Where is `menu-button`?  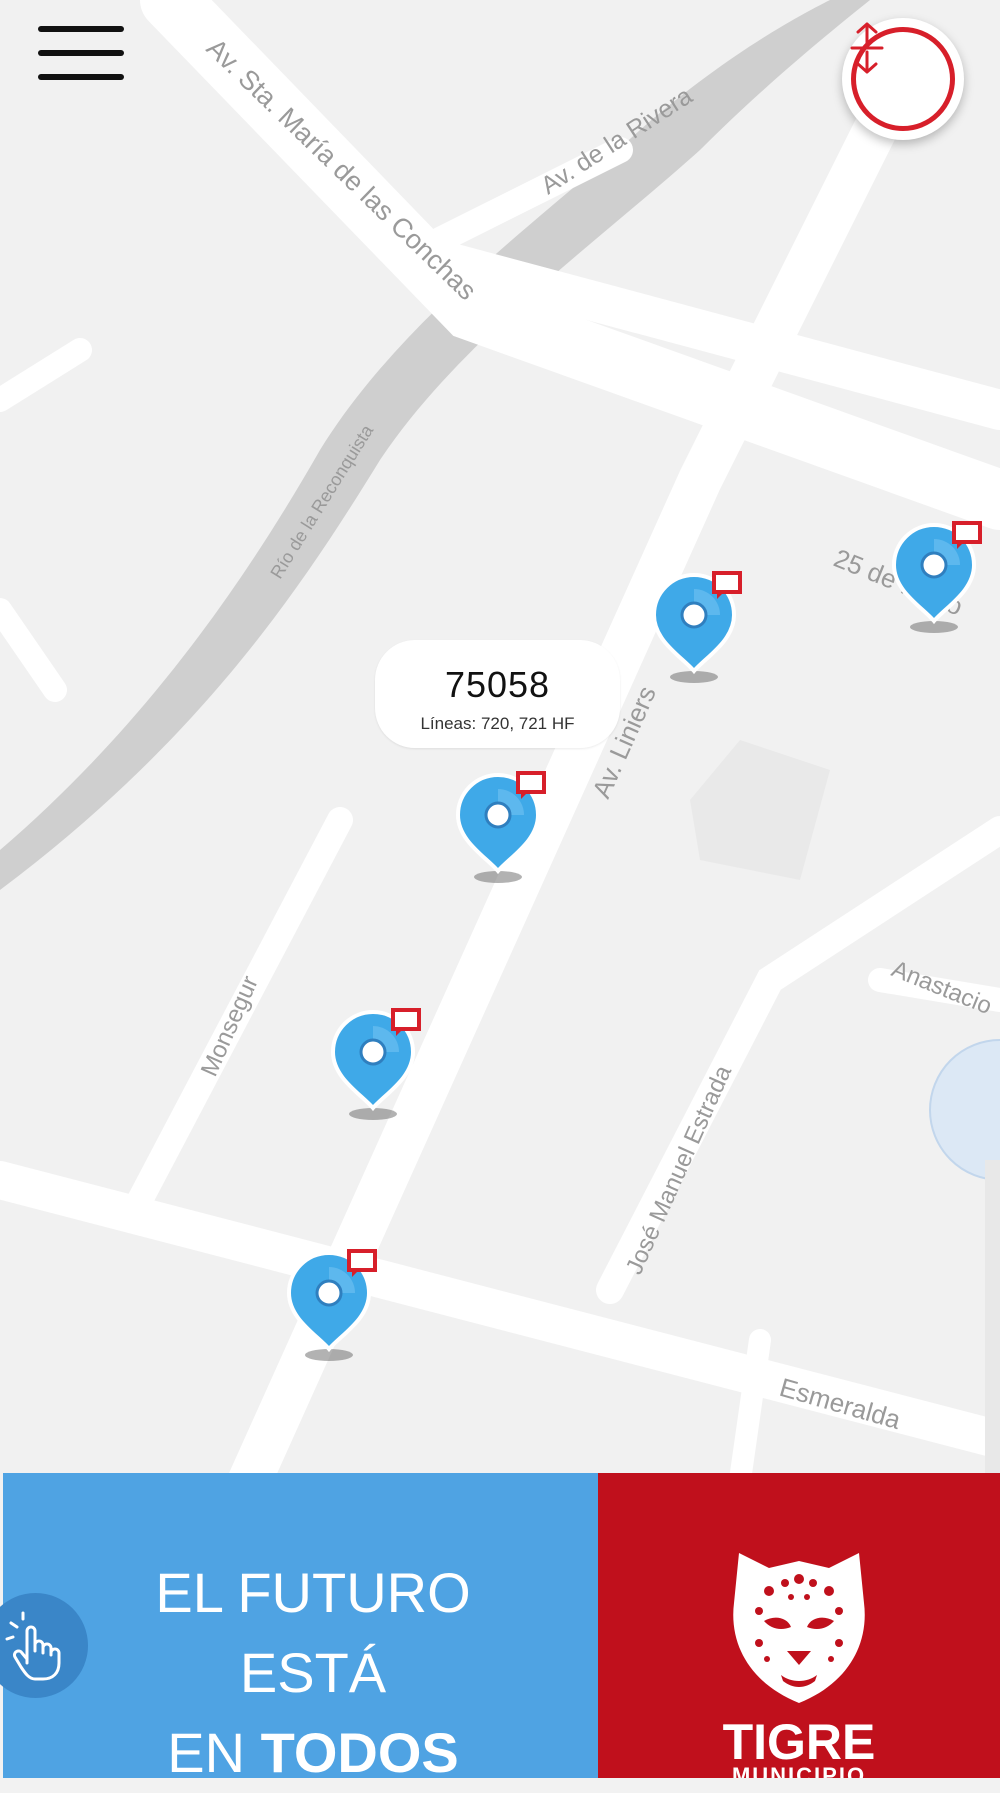 menu-button is located at coordinates (81, 55).